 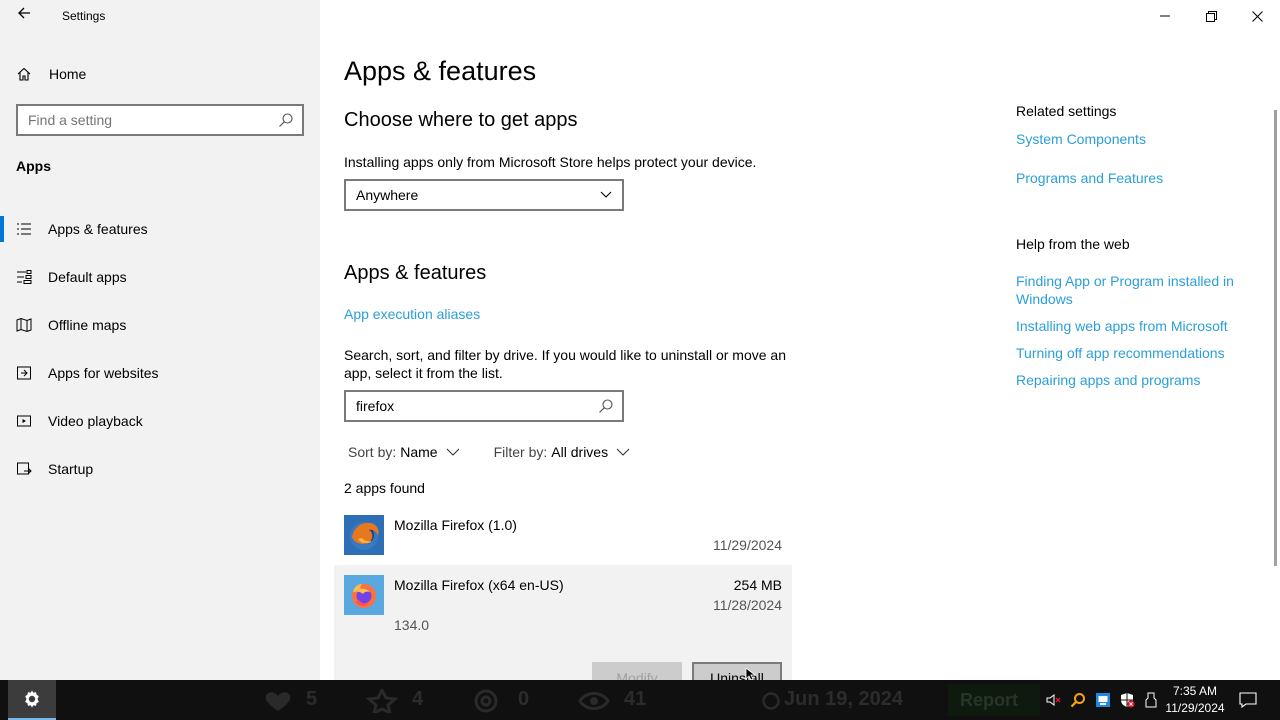 I want to click on bg-stat: 4, so click(x=418, y=699).